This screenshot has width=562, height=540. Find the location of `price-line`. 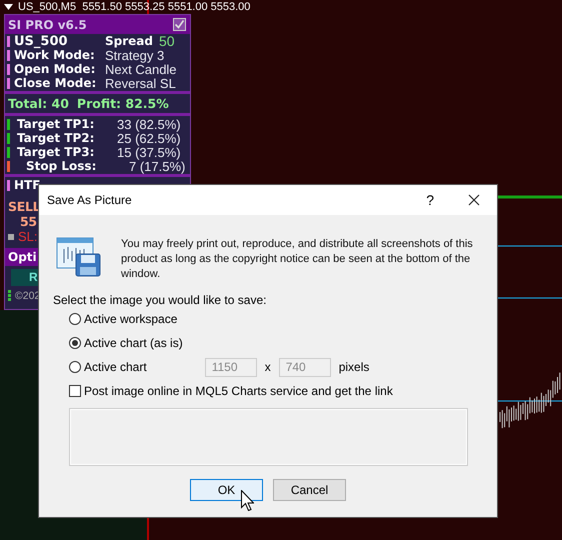

price-line is located at coordinates (529, 401).